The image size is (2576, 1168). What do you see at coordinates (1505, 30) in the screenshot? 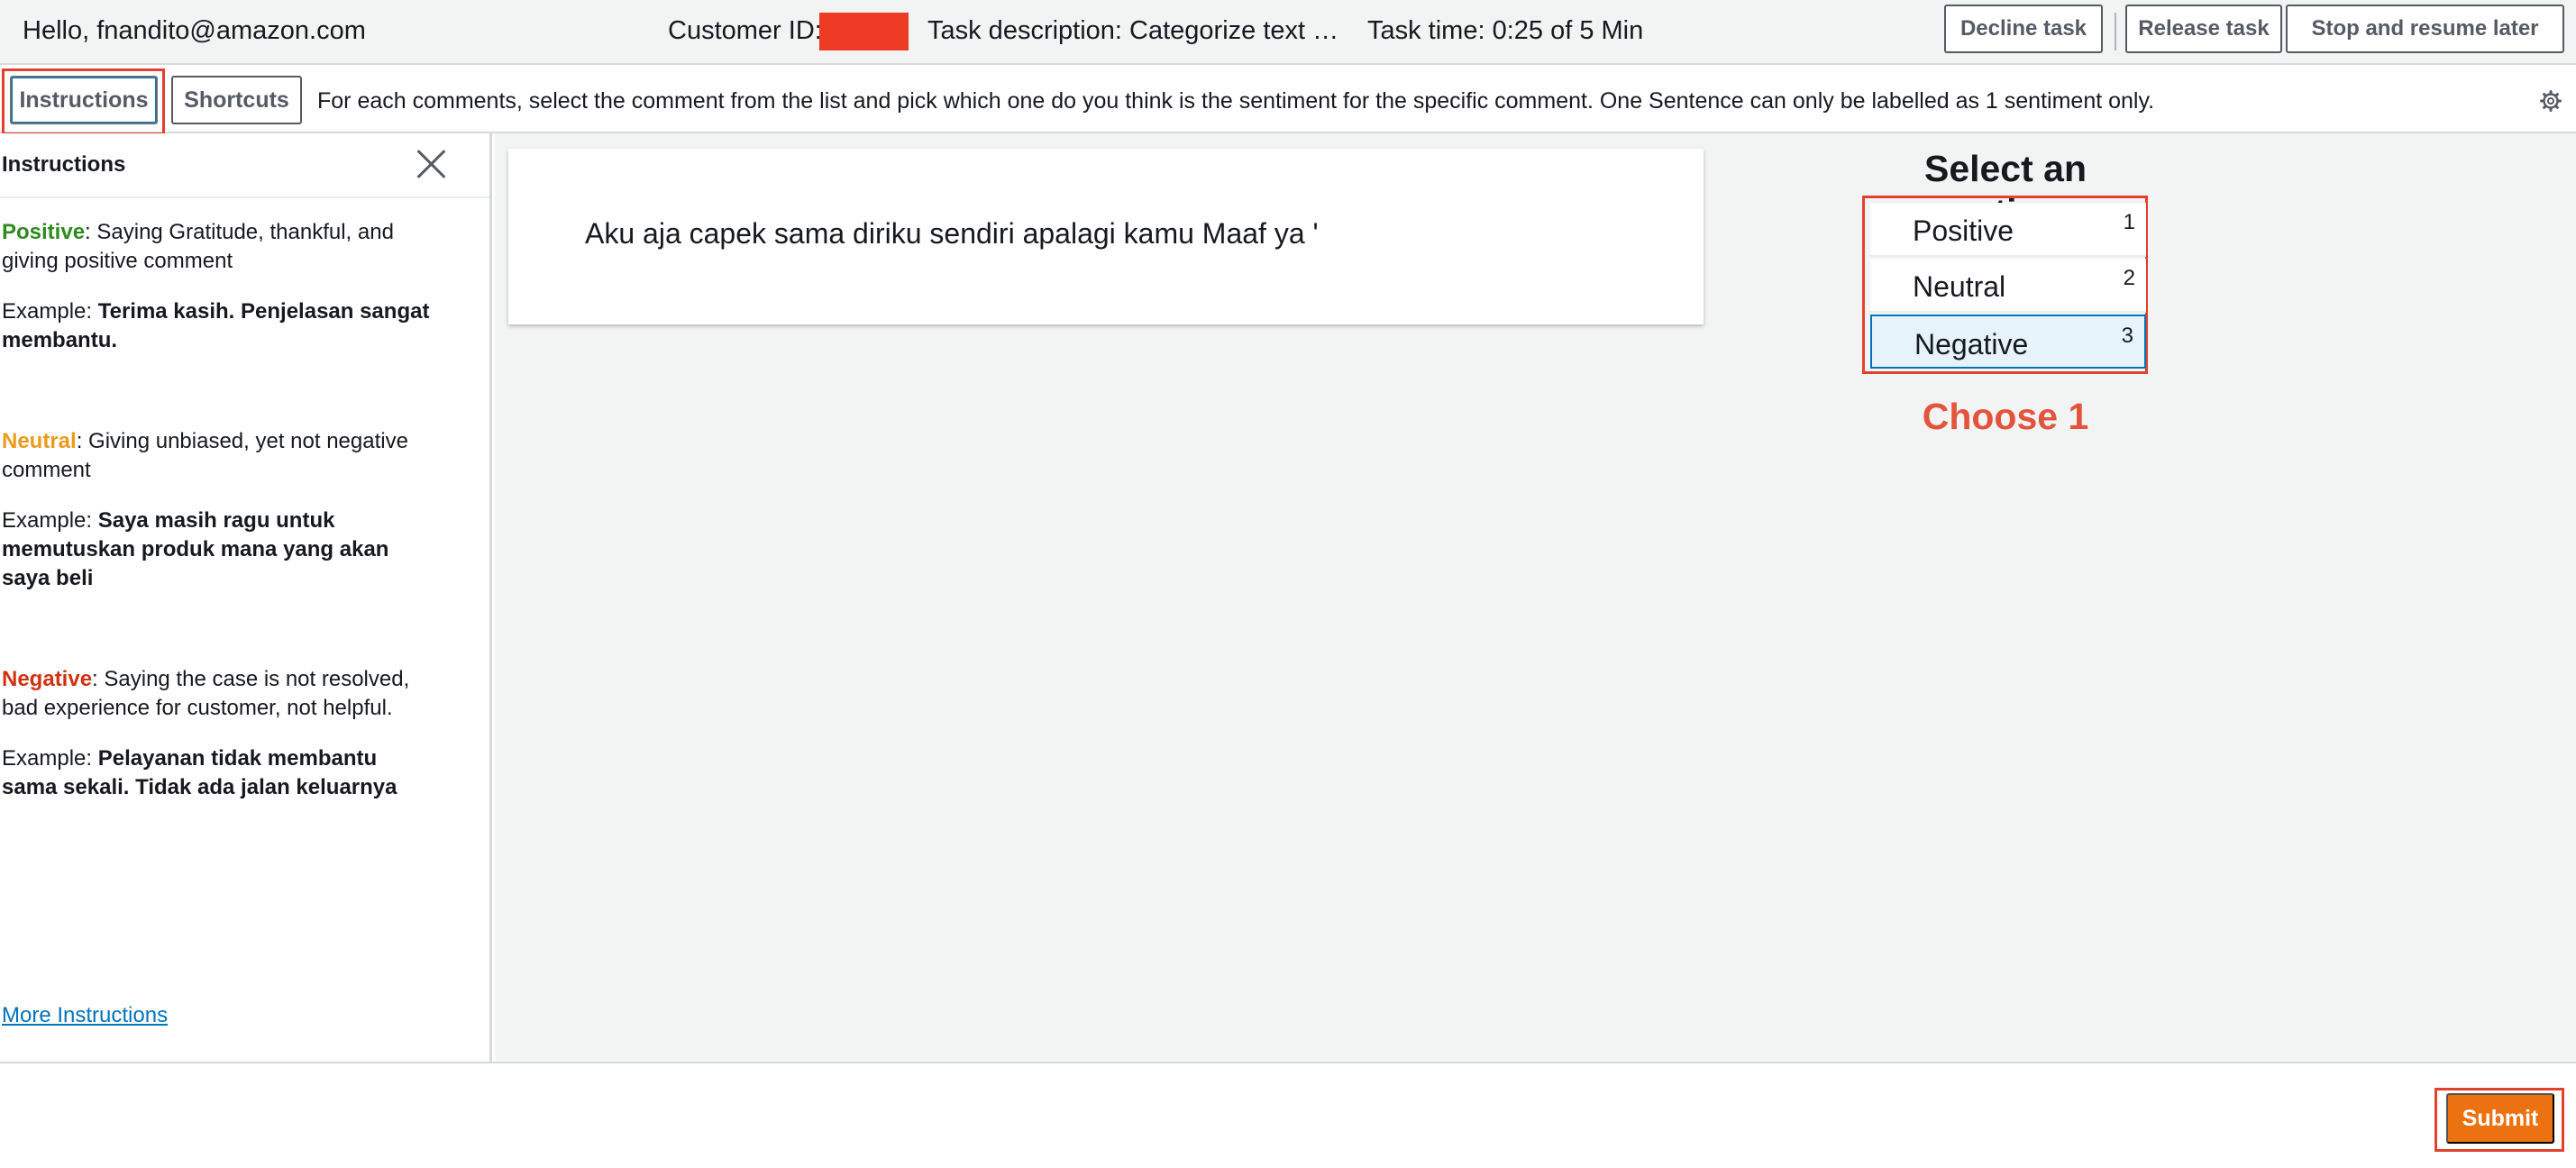
I see `task-timer: Task time: 0:25 of 5 Min` at bounding box center [1505, 30].